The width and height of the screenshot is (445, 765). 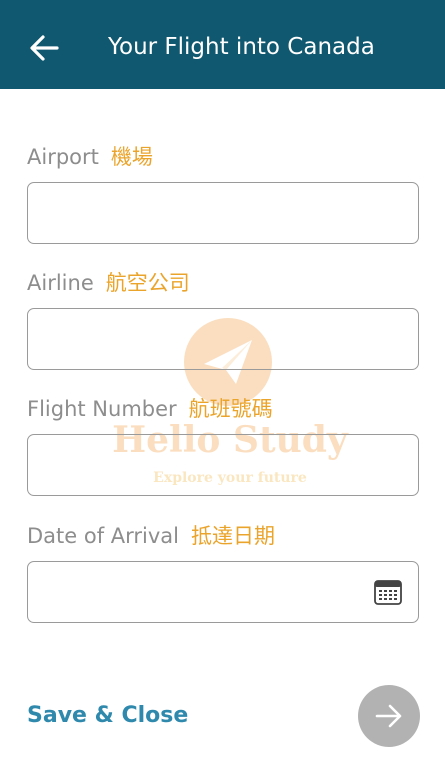 What do you see at coordinates (233, 536) in the screenshot?
I see `arrival-date-label-zh: 抵達日期` at bounding box center [233, 536].